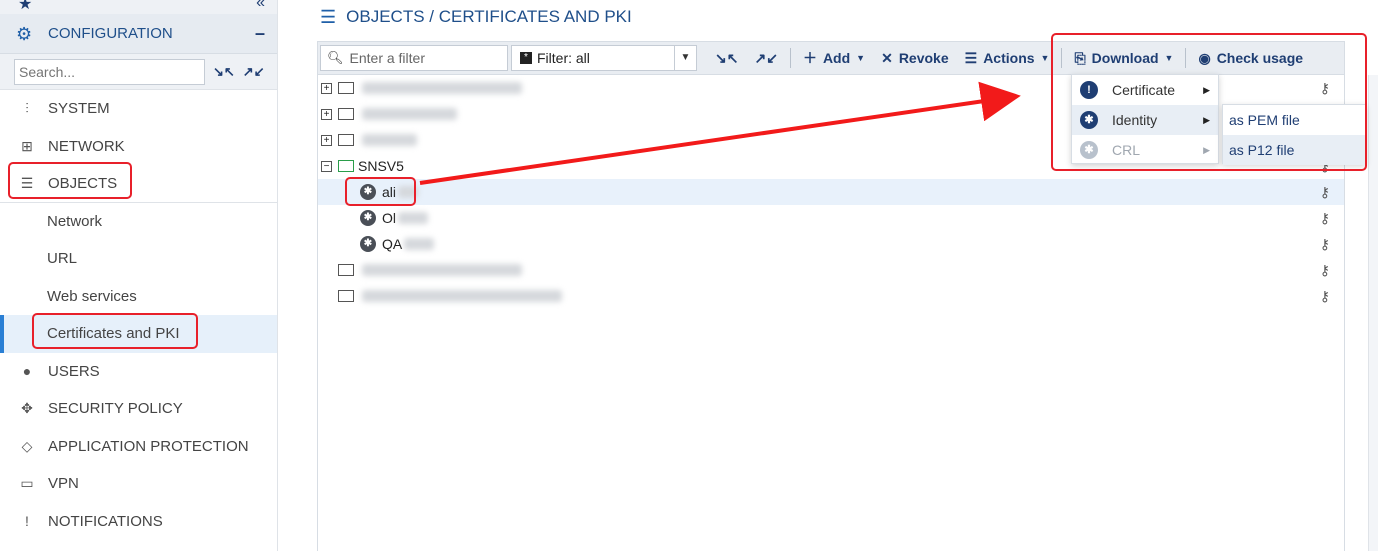  Describe the element at coordinates (831, 218) in the screenshot. I see `tree-row: ✱ Ol ⚷` at that location.